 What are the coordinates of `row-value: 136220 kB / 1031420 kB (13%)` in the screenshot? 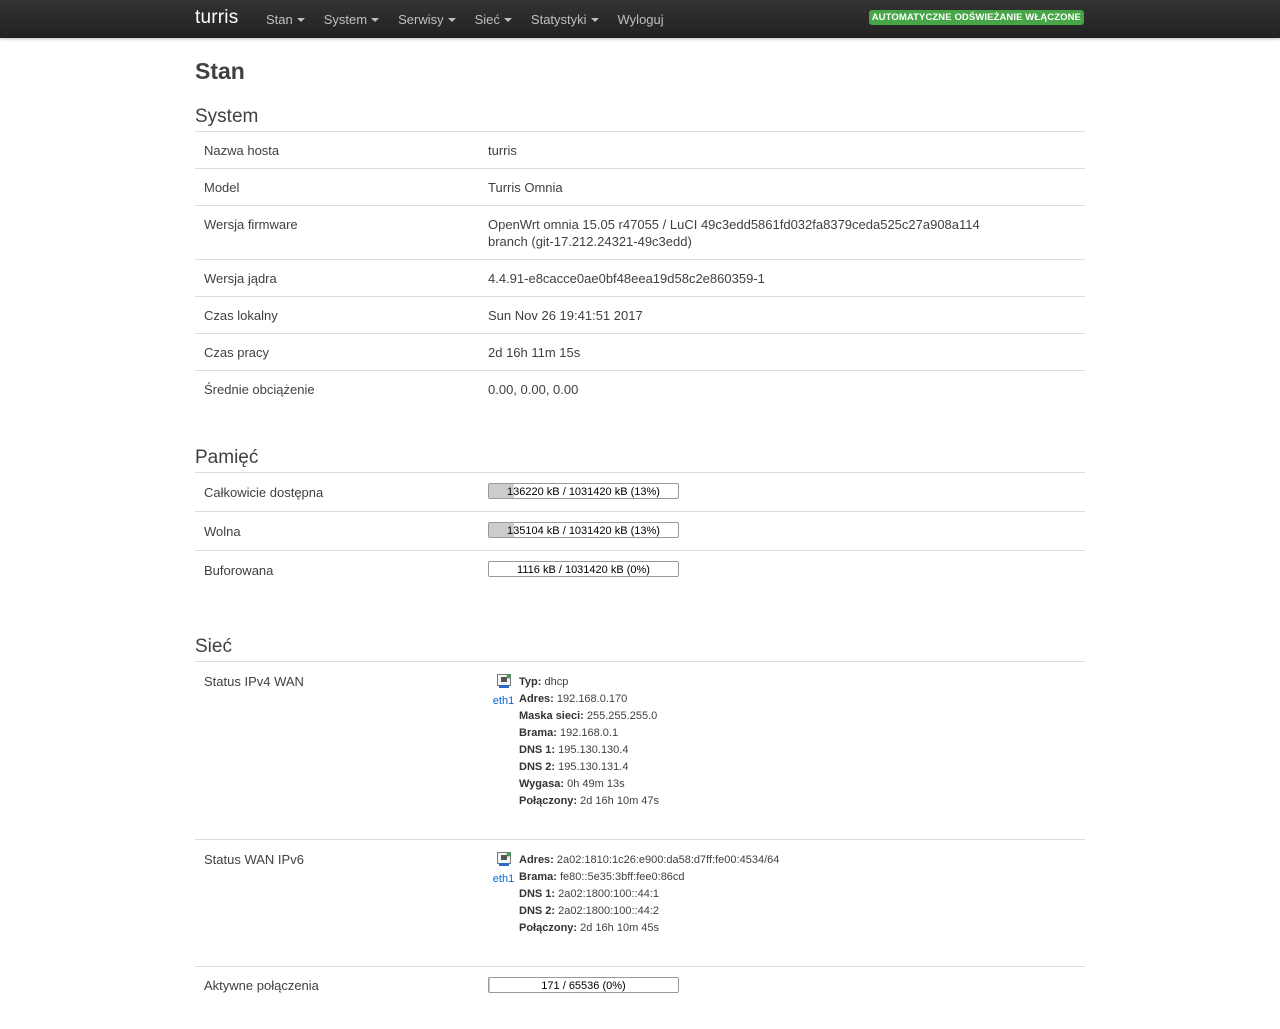 It's located at (786, 492).